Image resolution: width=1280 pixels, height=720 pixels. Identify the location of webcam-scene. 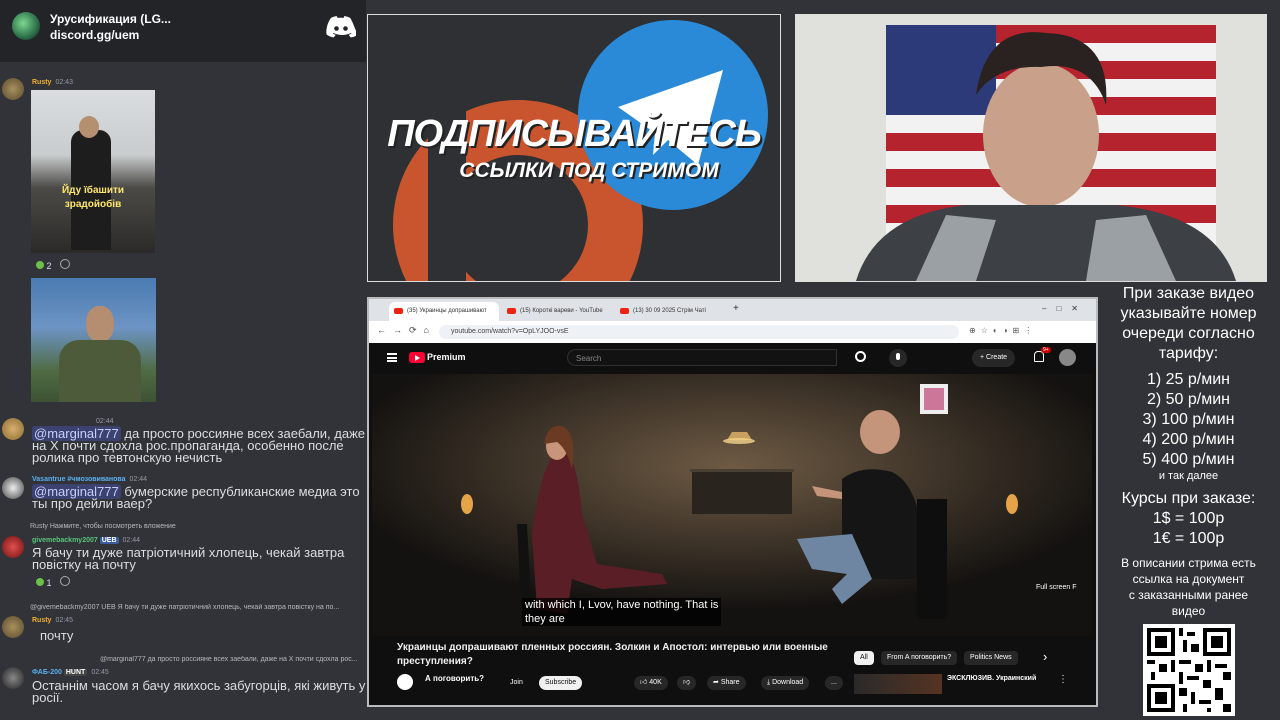
(1031, 148).